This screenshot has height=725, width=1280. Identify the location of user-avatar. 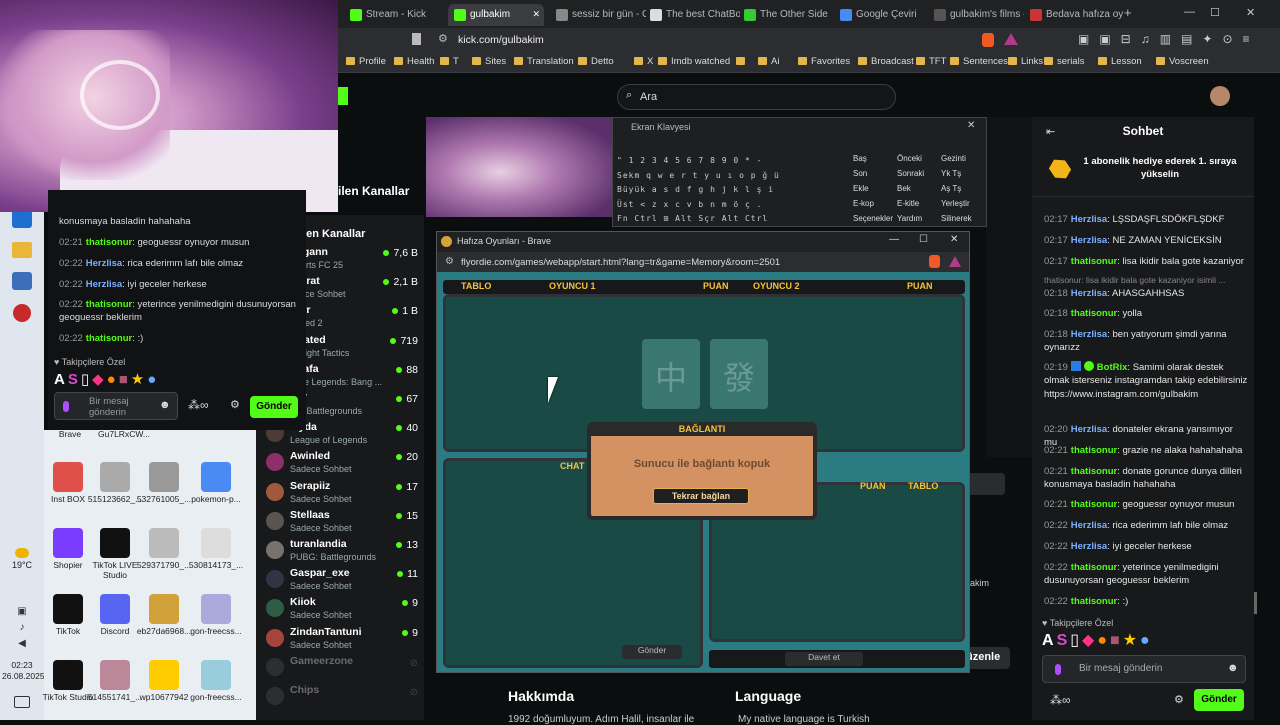
(1220, 96).